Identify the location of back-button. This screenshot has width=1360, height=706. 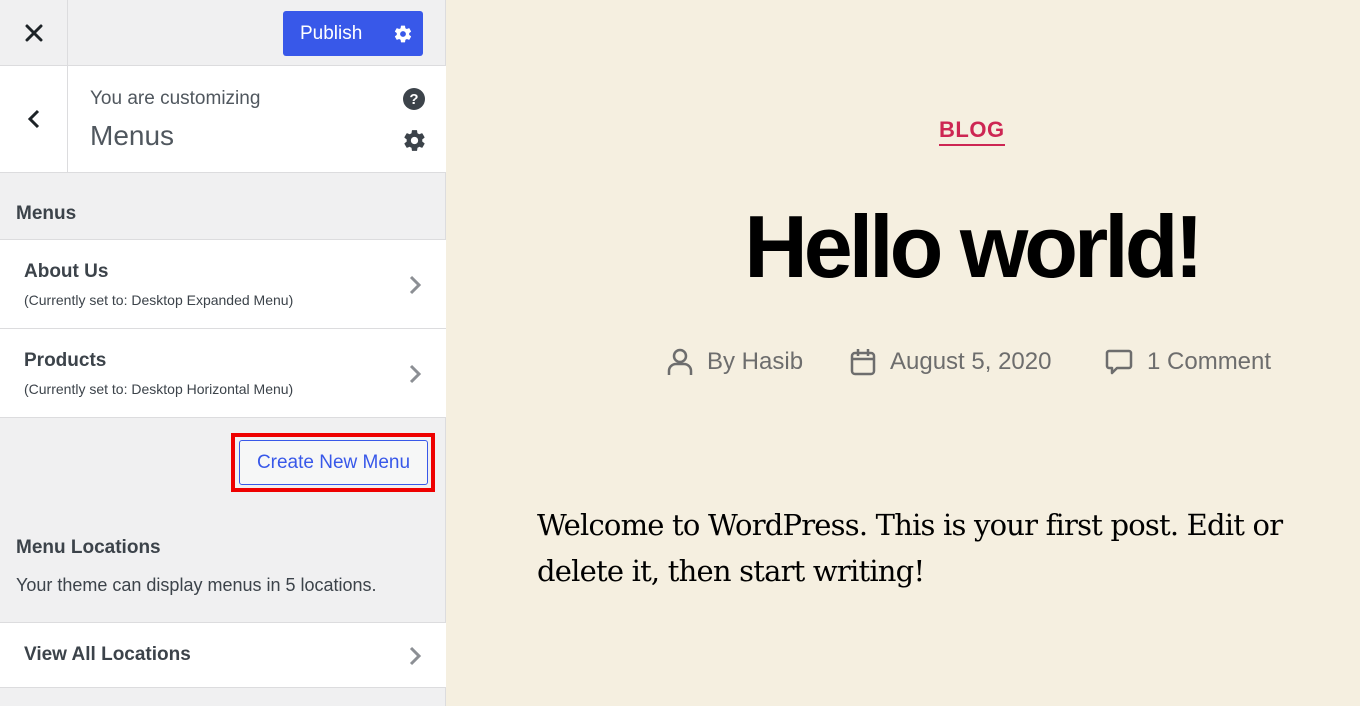
(34, 119).